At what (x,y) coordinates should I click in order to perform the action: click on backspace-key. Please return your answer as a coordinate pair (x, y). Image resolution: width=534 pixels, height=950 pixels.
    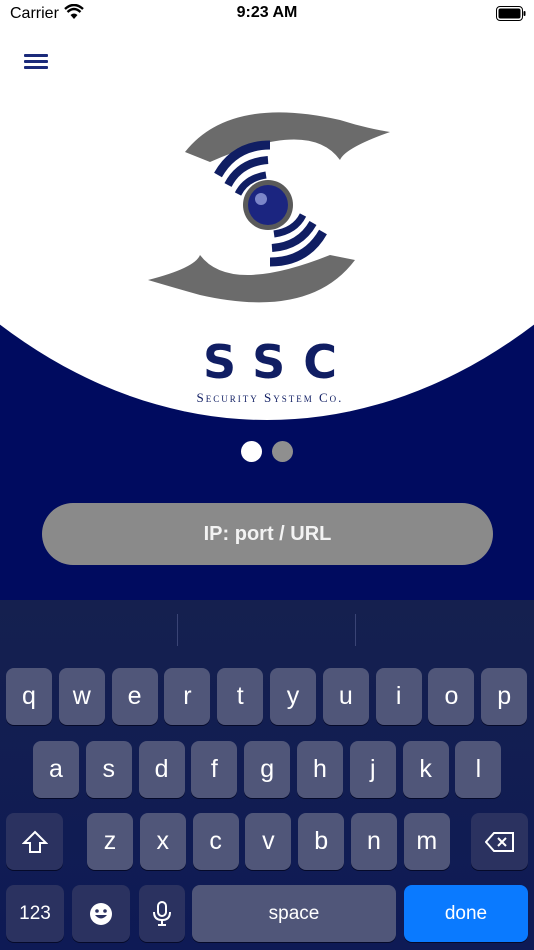
    Looking at the image, I should click on (499, 841).